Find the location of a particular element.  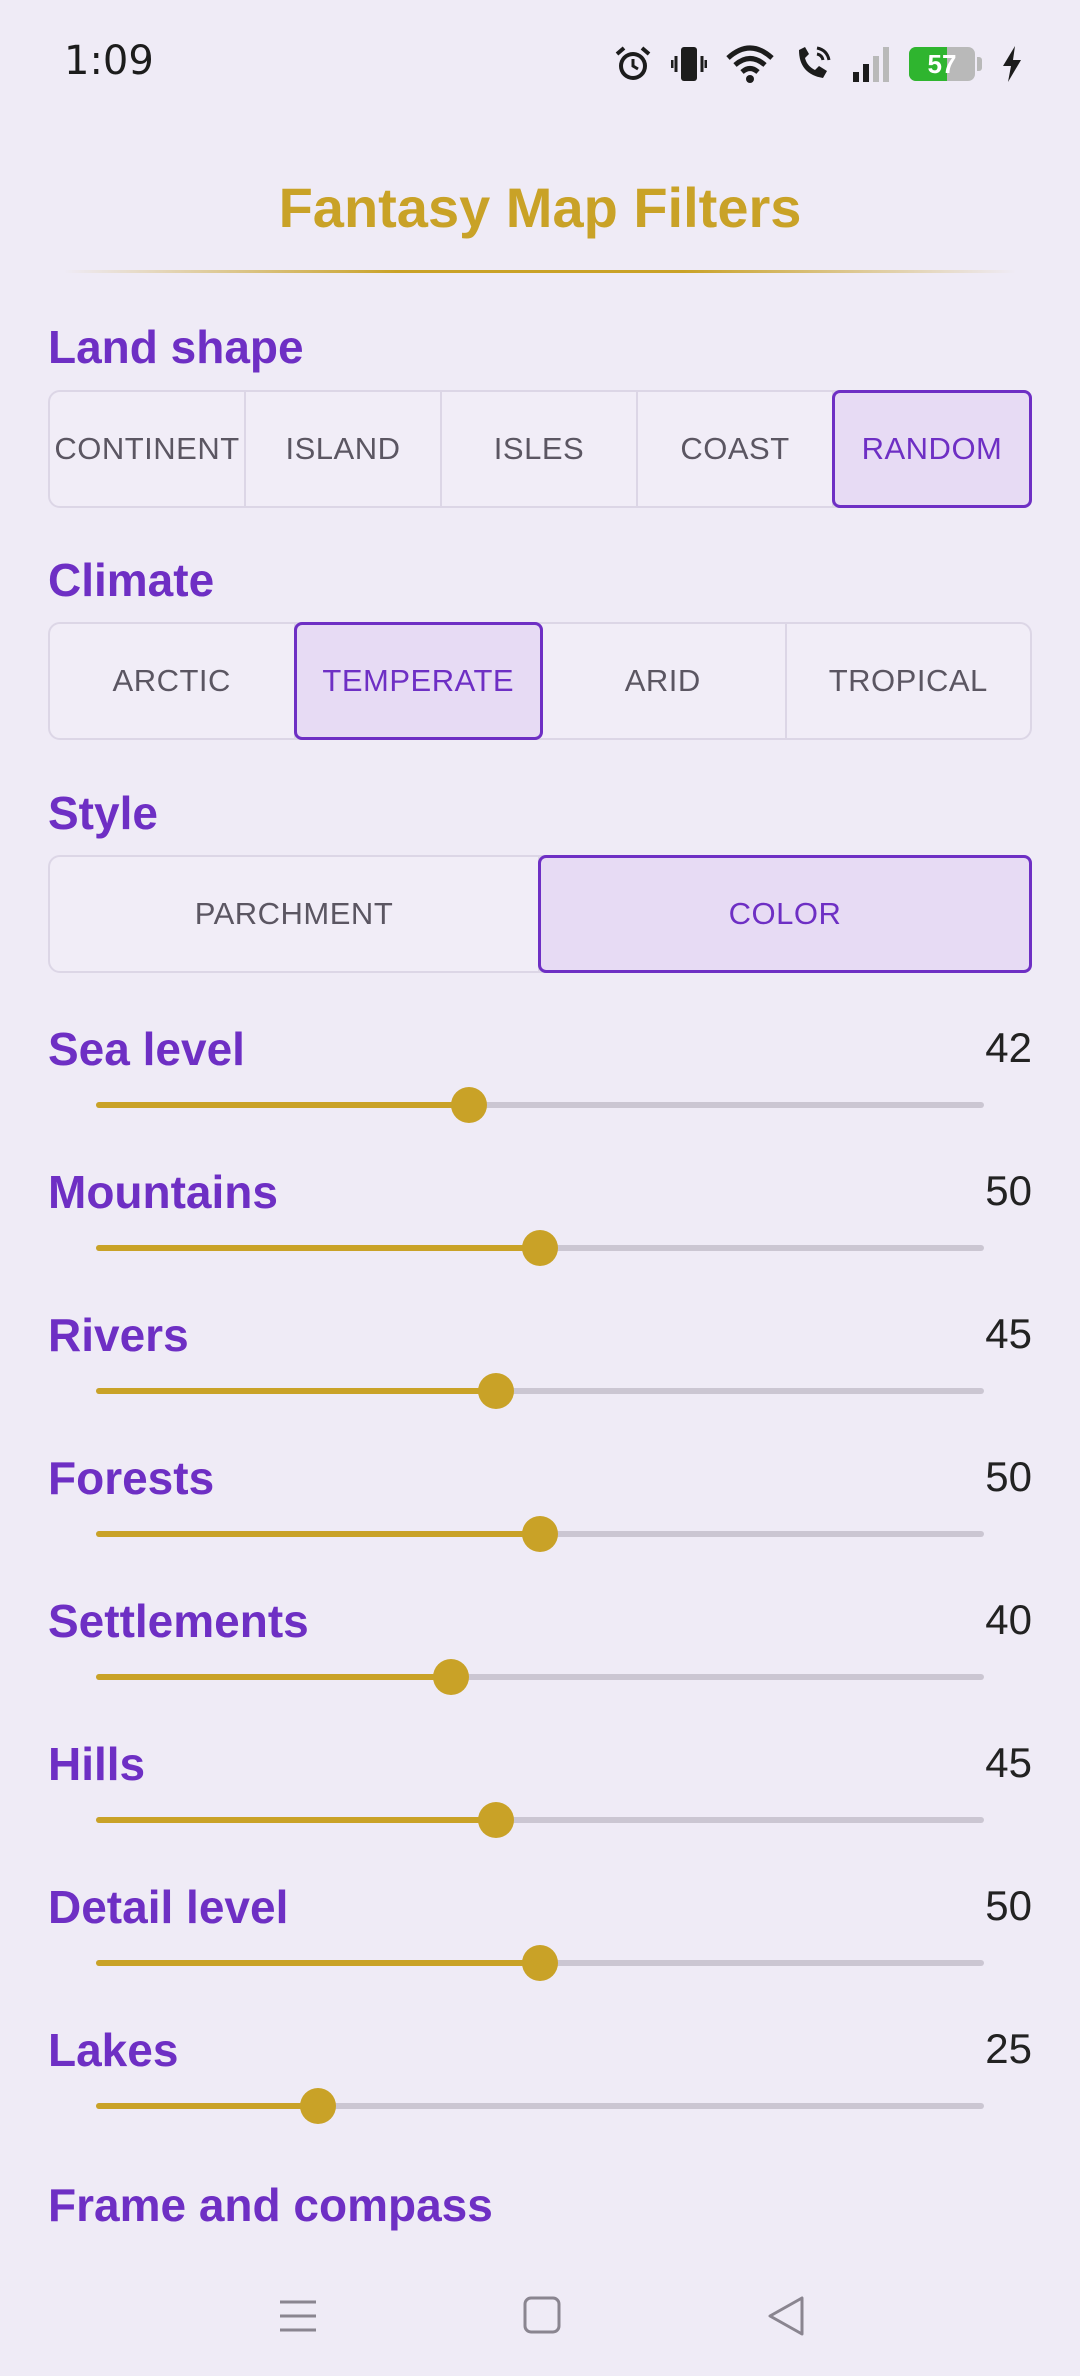

slider-sea-level: Sea level 42 is located at coordinates (540, 1087).